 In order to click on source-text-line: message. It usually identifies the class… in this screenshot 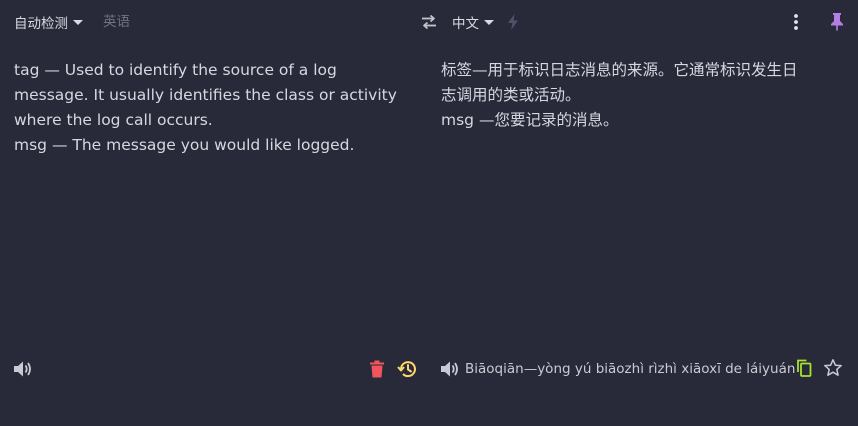, I will do `click(205, 95)`.